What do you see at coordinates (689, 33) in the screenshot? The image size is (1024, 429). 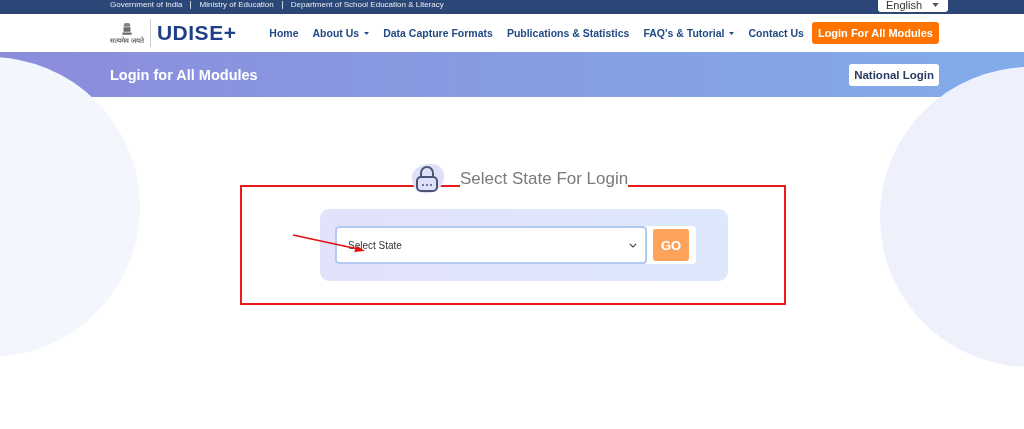 I see `nav-link: FAQ's & Tutorial` at bounding box center [689, 33].